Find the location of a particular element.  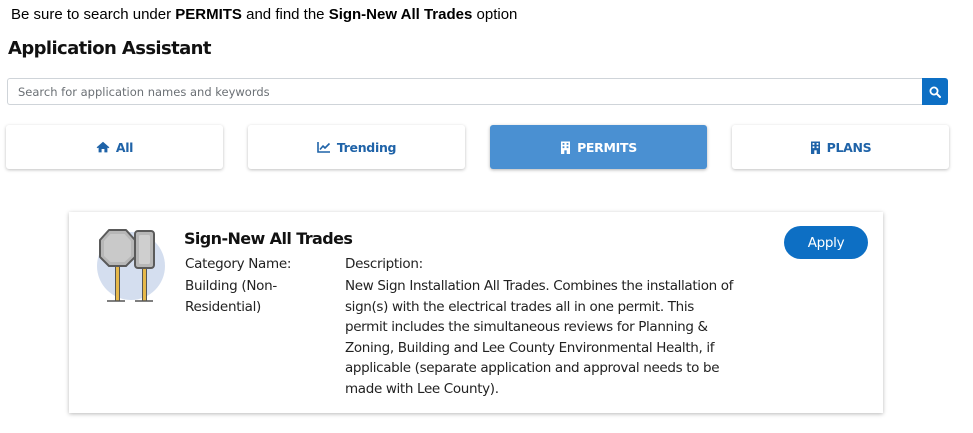

instruction-suffix: option is located at coordinates (495, 14).